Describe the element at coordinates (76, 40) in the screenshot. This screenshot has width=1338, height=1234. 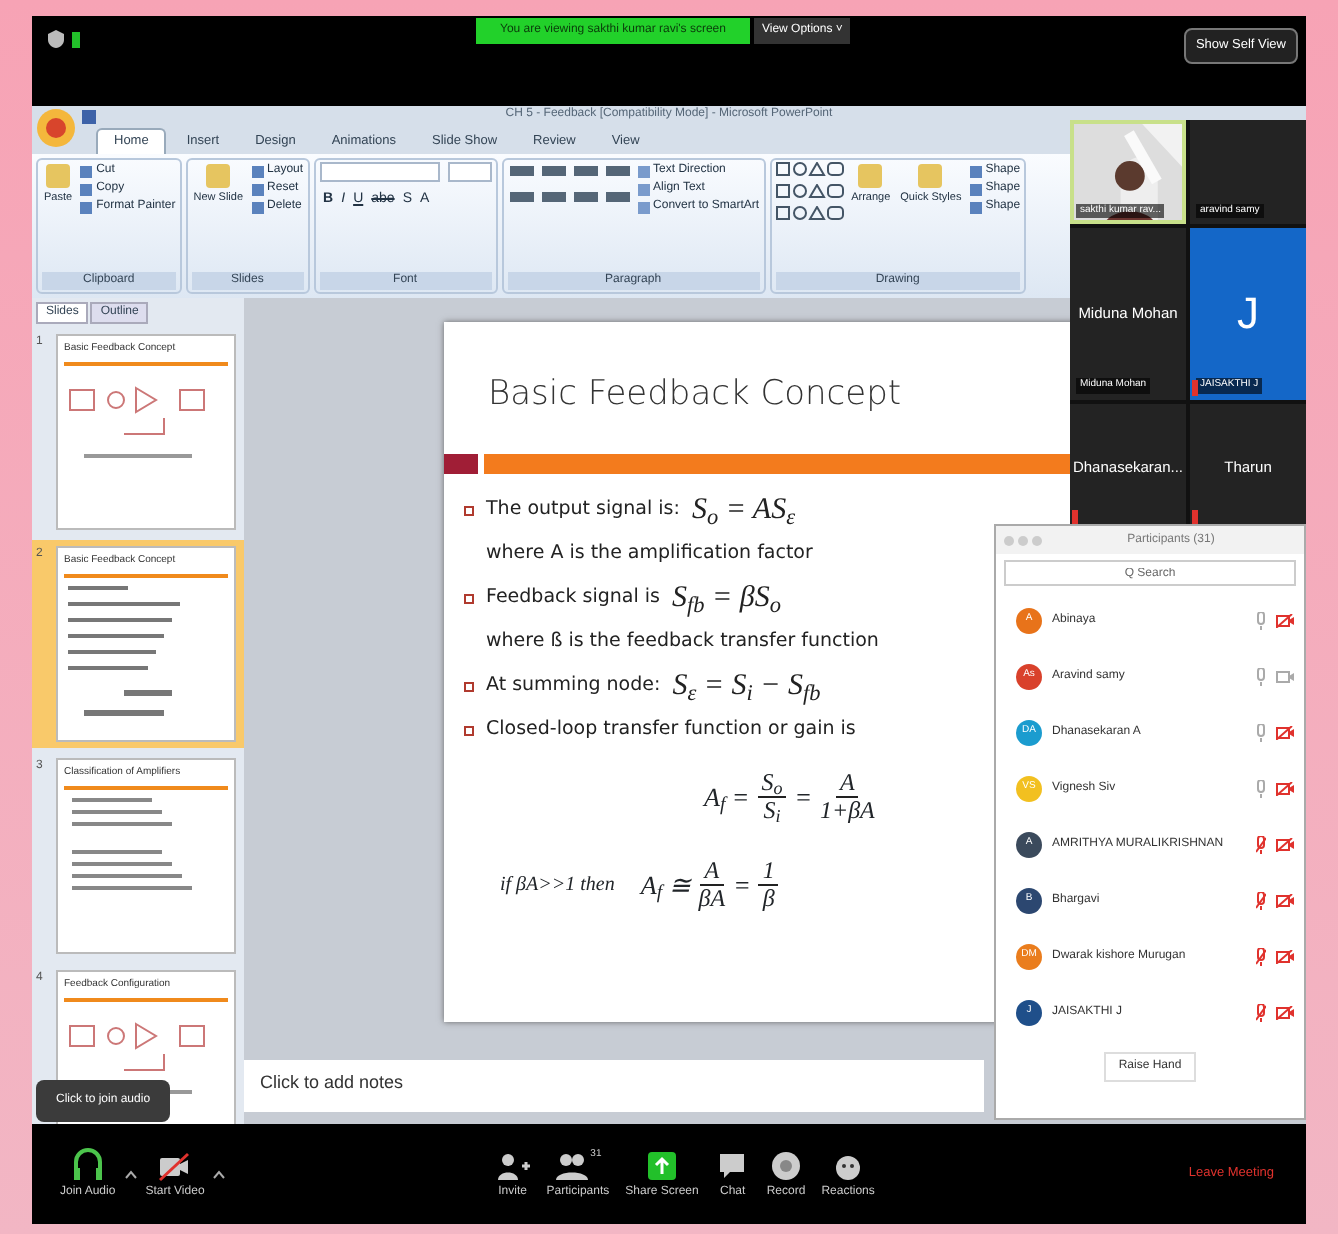
I see `signal-icon` at that location.